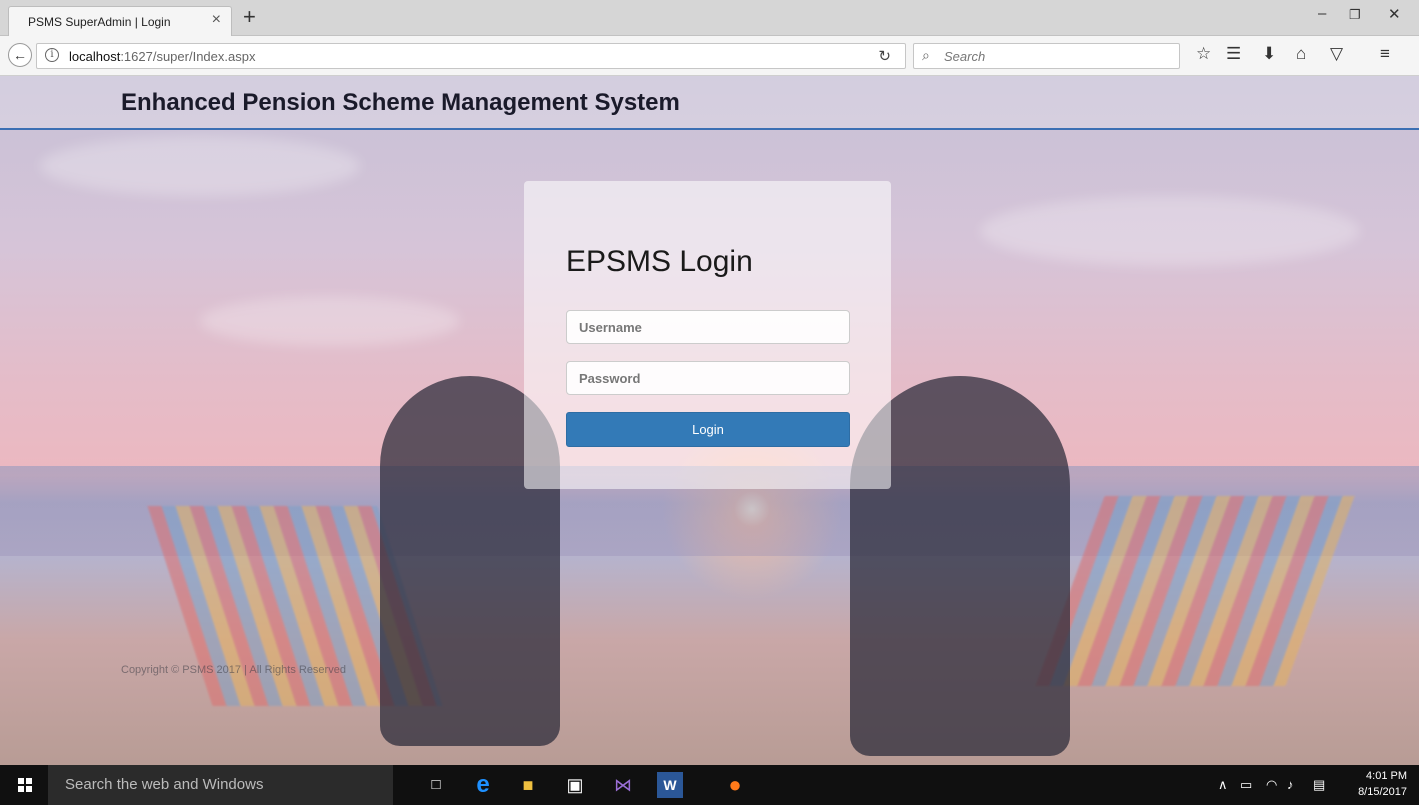 Image resolution: width=1419 pixels, height=805 pixels. I want to click on info-icon: i, so click(52, 55).